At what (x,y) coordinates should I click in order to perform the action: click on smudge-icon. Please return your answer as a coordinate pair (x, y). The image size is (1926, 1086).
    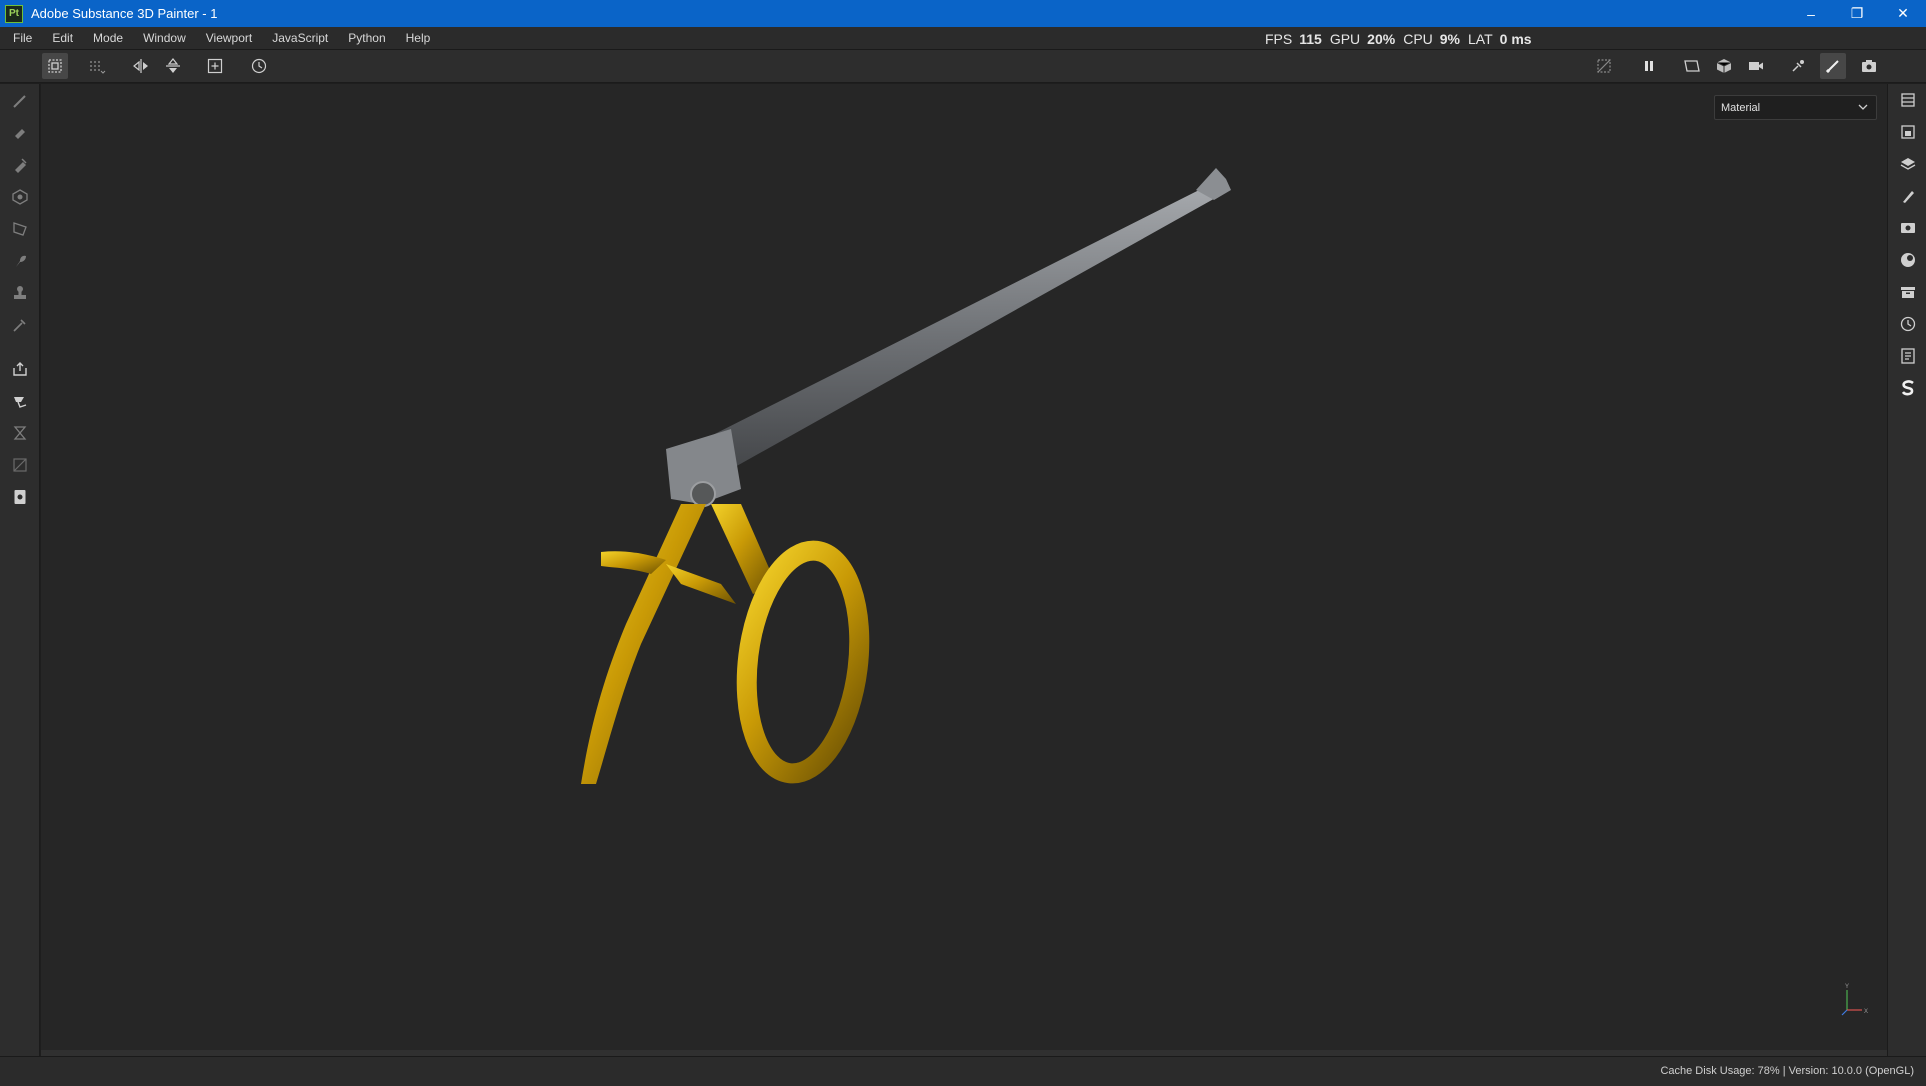
    Looking at the image, I should click on (21, 261).